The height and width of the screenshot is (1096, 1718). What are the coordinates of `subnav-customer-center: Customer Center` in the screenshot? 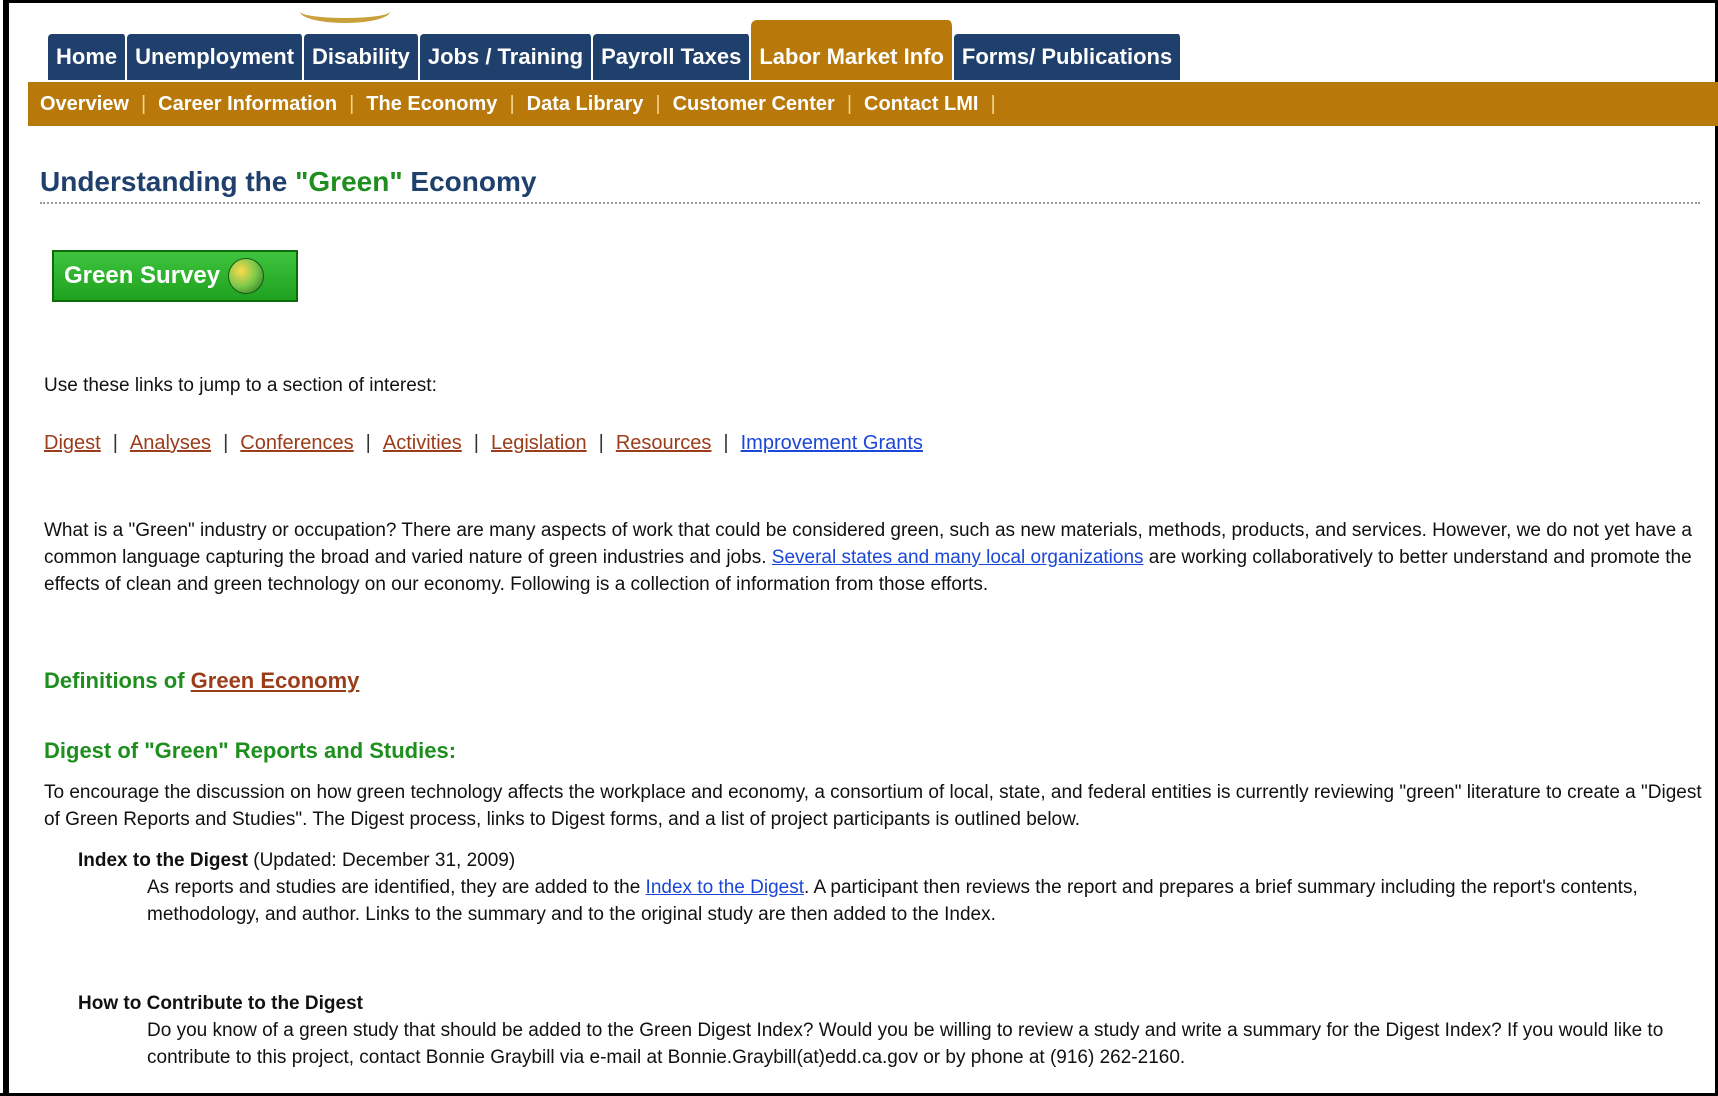 It's located at (754, 104).